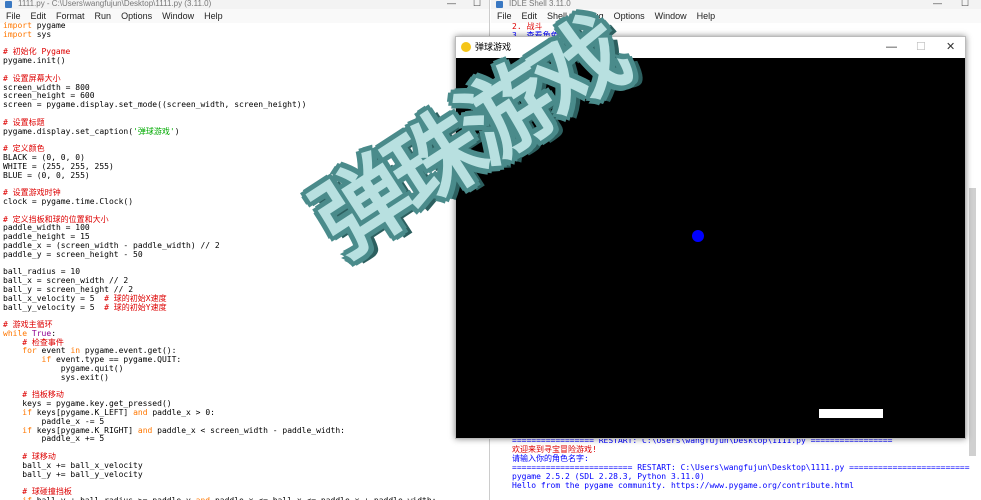  Describe the element at coordinates (85, 307) in the screenshot. I see `code-line: ball_y_velocity = 5 # 球的初始Y速度` at that location.